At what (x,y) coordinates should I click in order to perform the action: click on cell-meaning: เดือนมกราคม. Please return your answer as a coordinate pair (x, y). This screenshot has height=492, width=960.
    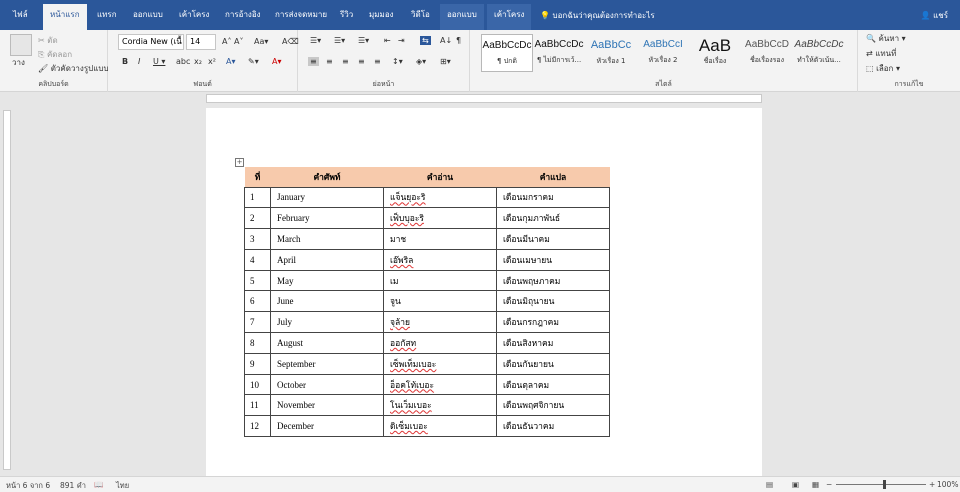
    Looking at the image, I should click on (553, 197).